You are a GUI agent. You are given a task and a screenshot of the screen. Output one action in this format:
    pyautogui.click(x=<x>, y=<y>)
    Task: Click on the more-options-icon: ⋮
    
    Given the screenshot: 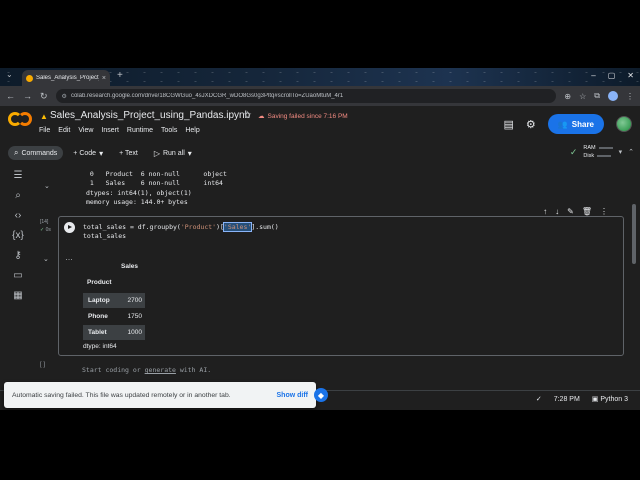 What is the action you would take?
    pyautogui.click(x=604, y=211)
    